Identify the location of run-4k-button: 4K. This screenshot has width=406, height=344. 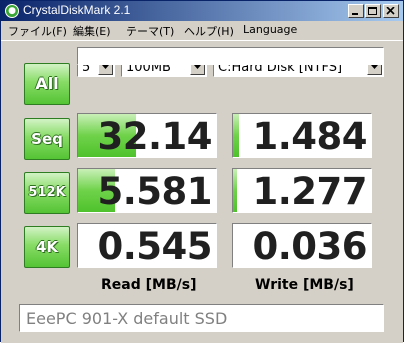
(47, 247).